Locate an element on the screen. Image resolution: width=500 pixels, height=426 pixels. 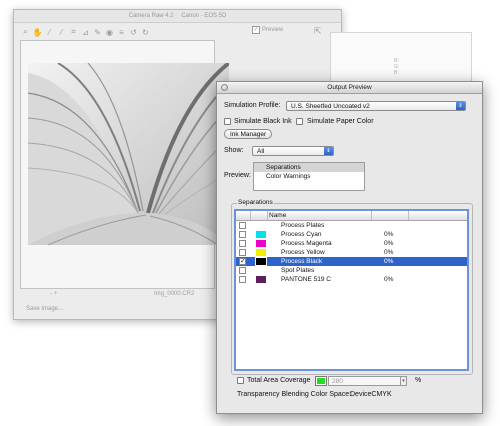
simulation-profile-select: U.S. Sheetfed Uncoated v2 ⇕ is located at coordinates (376, 106).